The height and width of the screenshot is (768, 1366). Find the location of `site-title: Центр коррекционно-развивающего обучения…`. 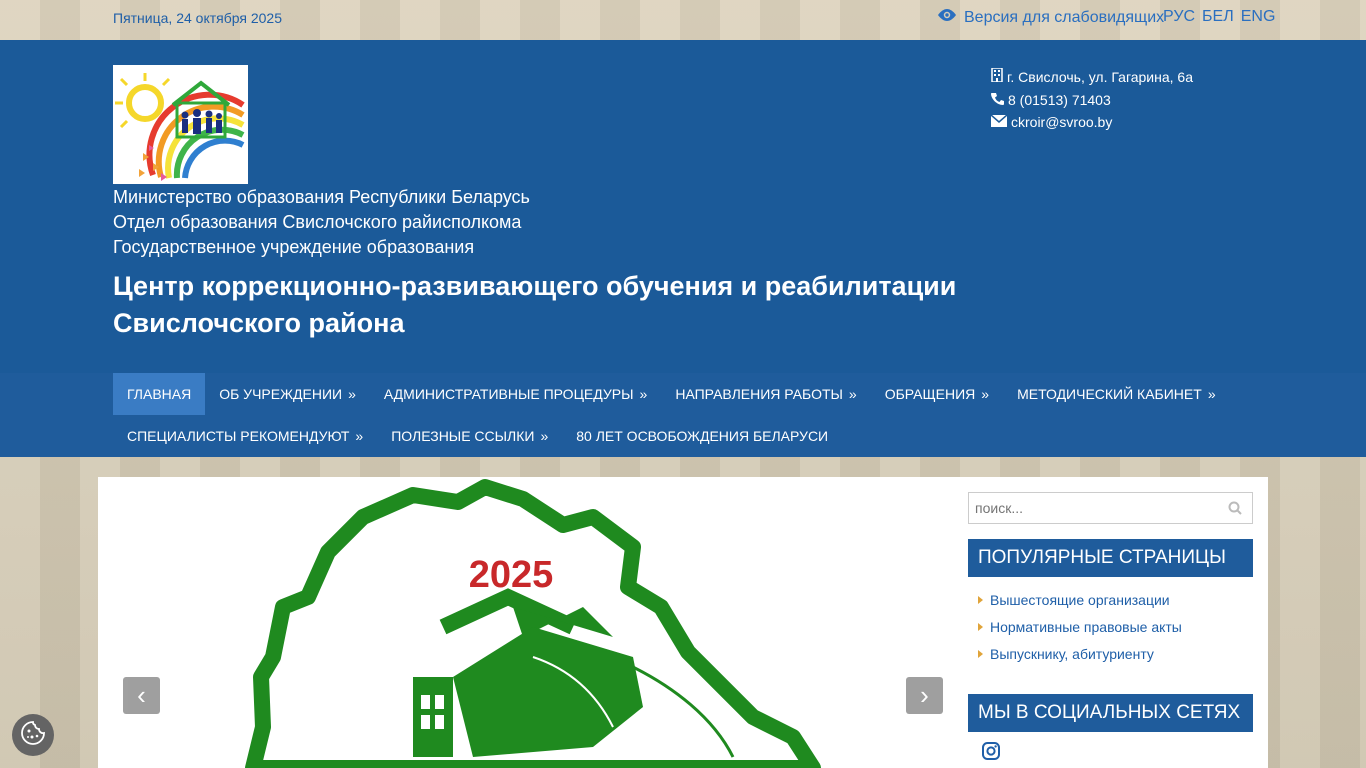

site-title: Центр коррекционно-развивающего обучения… is located at coordinates (535, 304).